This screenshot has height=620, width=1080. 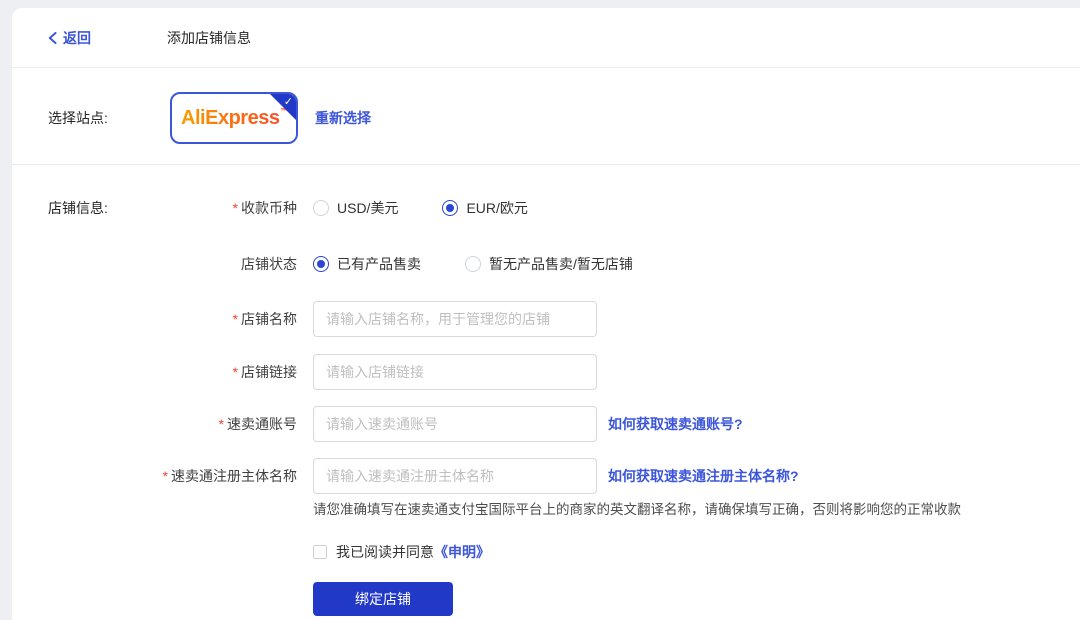 What do you see at coordinates (368, 208) in the screenshot?
I see `radio-usd-label: USD/美元` at bounding box center [368, 208].